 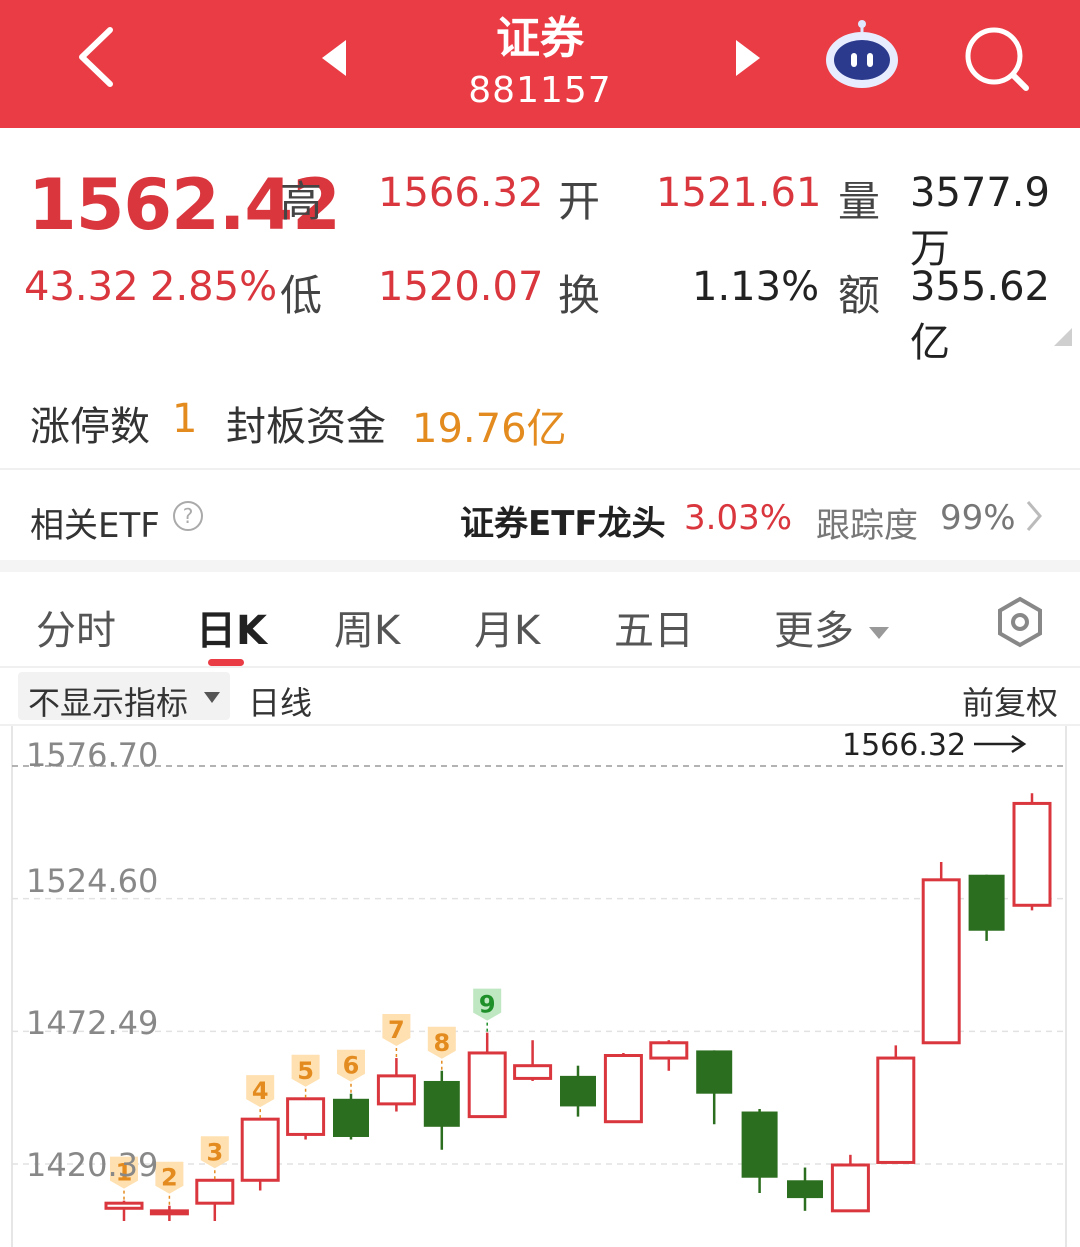 What do you see at coordinates (1063, 339) in the screenshot?
I see `expand-corner-icon` at bounding box center [1063, 339].